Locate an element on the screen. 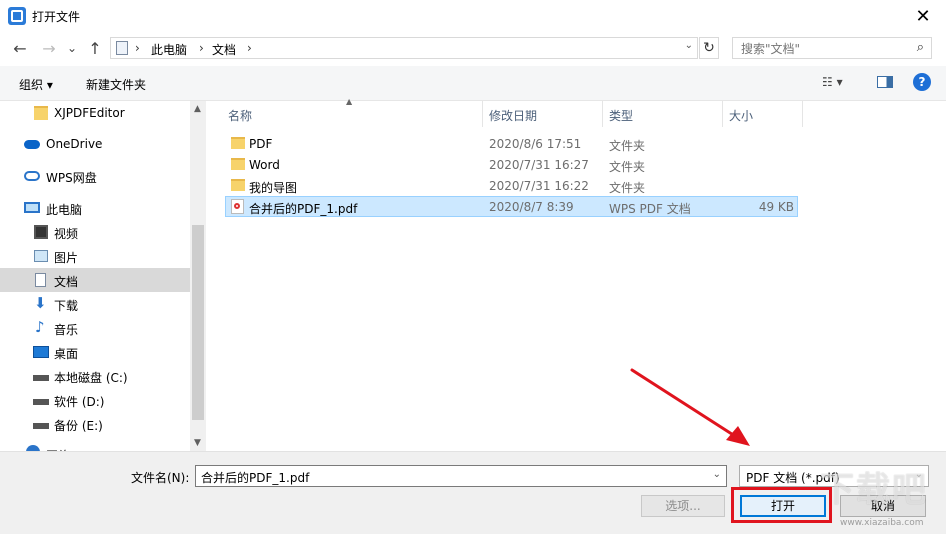 This screenshot has height=534, width=946. nav-item-label: WPS网盘 is located at coordinates (71, 178).